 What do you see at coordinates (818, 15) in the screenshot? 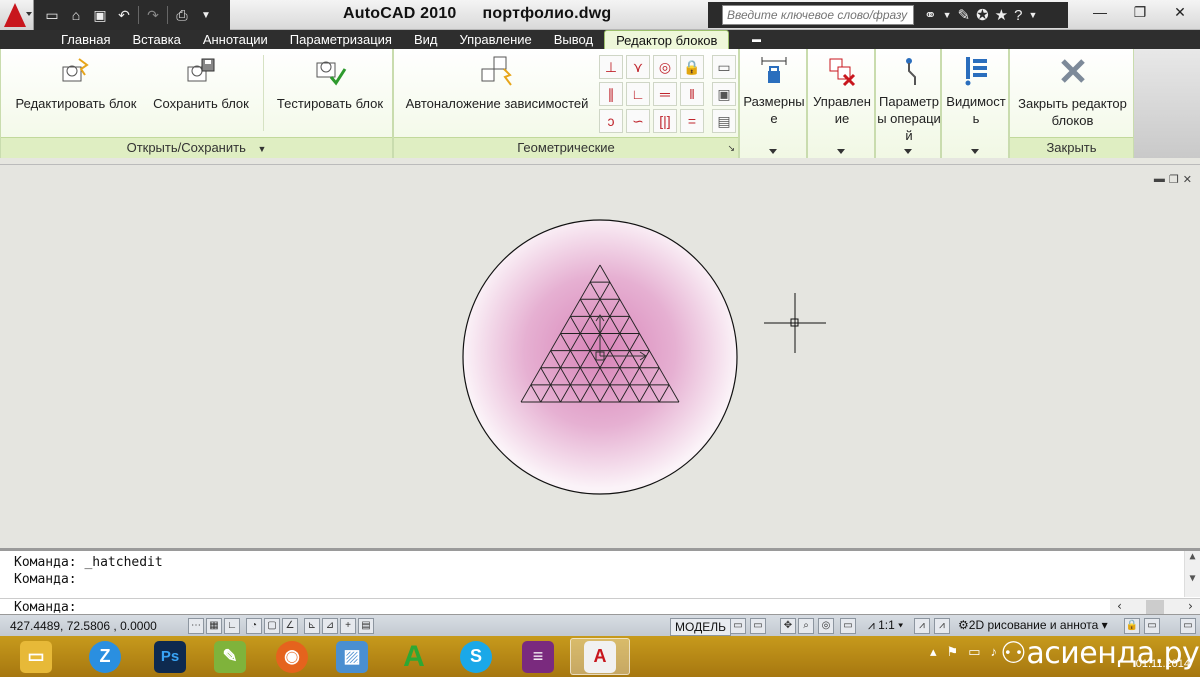
I see `search-input` at bounding box center [818, 15].